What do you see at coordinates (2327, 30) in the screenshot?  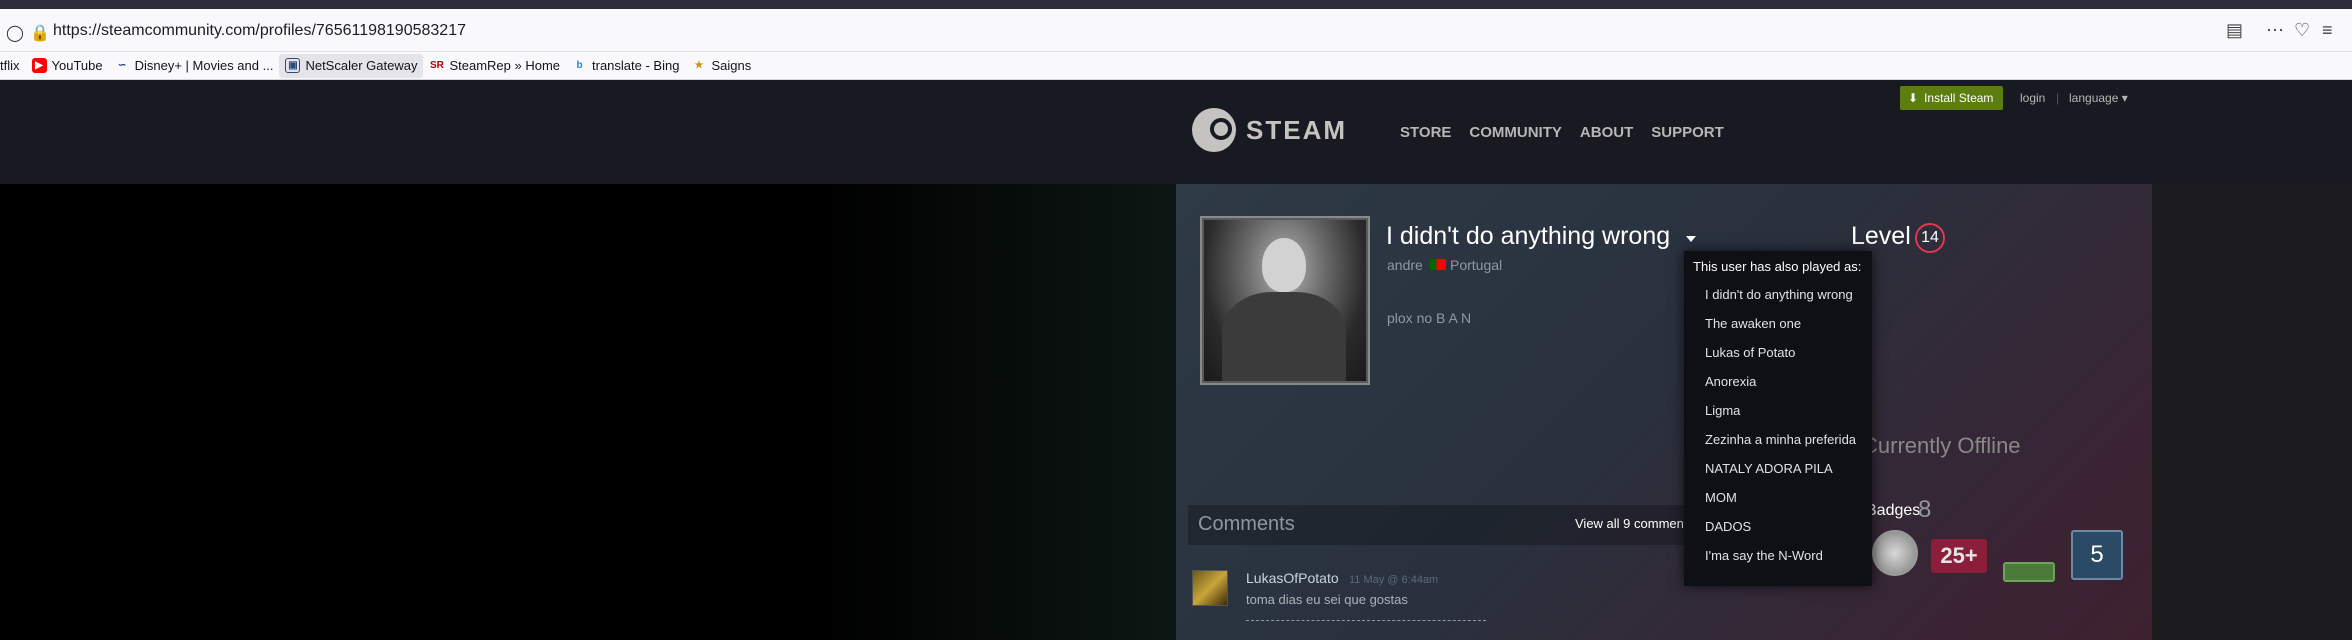 I see `extensions-icon: ≡` at bounding box center [2327, 30].